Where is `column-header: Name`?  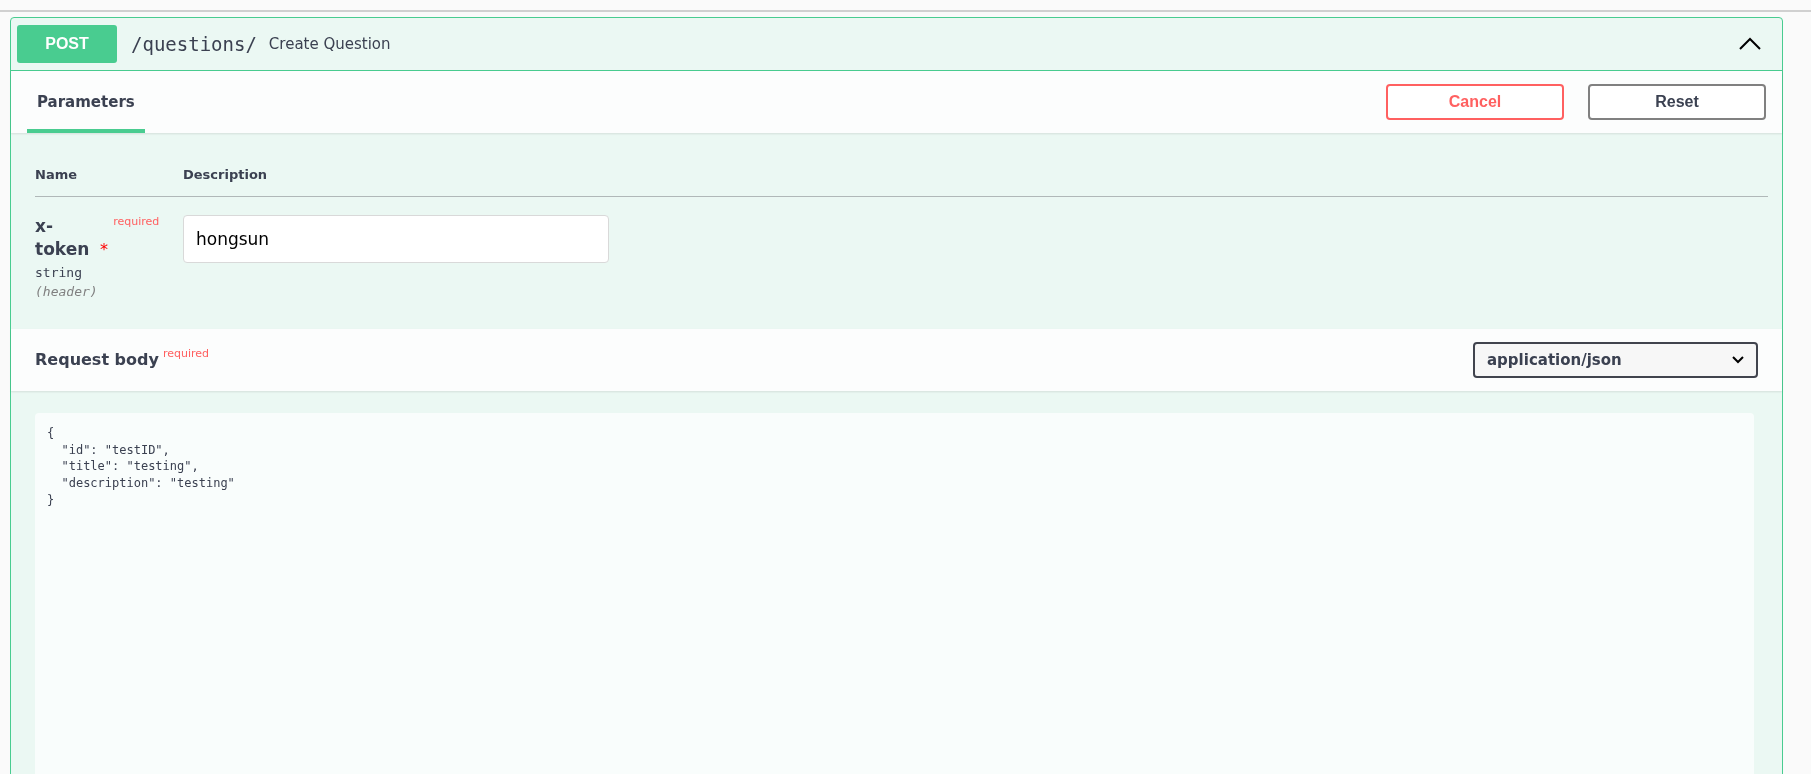
column-header: Name is located at coordinates (56, 174).